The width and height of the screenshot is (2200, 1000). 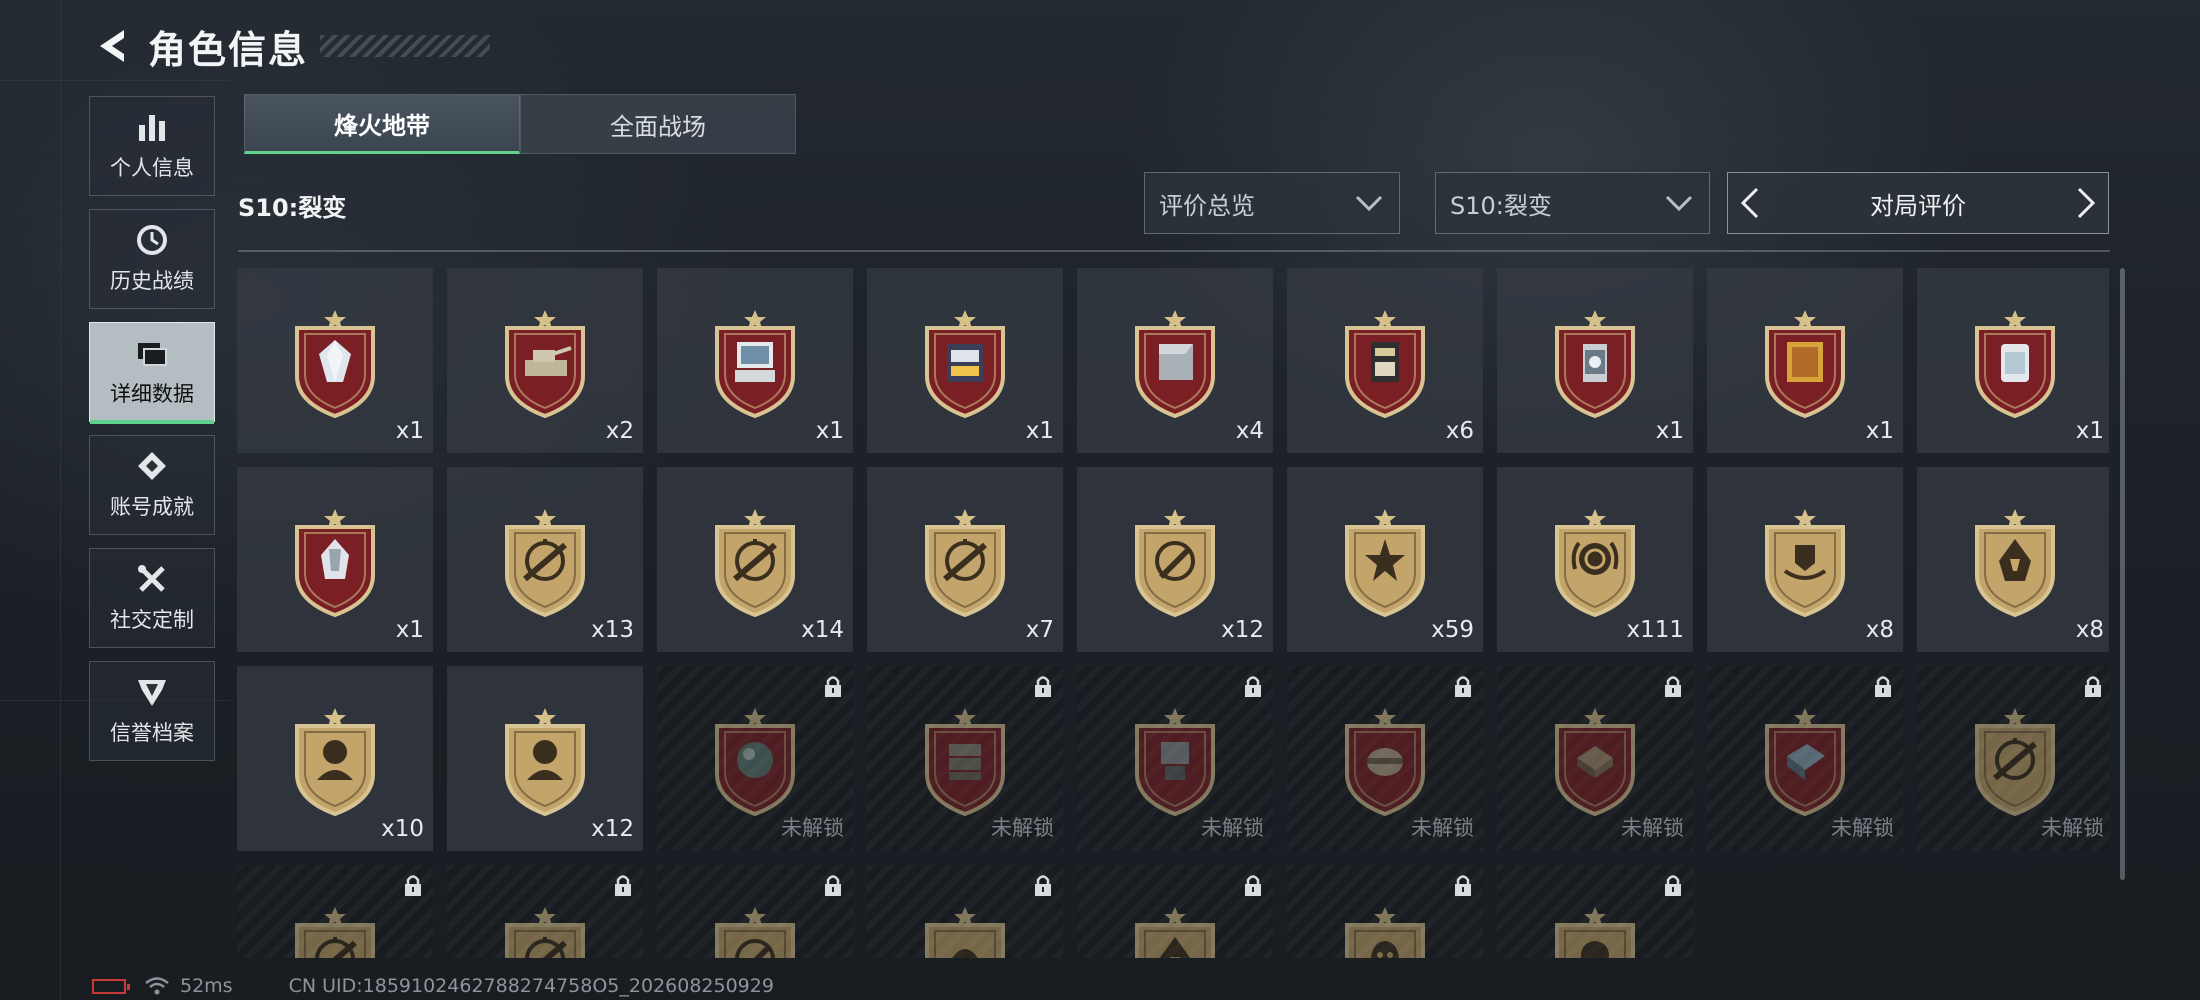 I want to click on orb-badge-icon, so click(x=755, y=762).